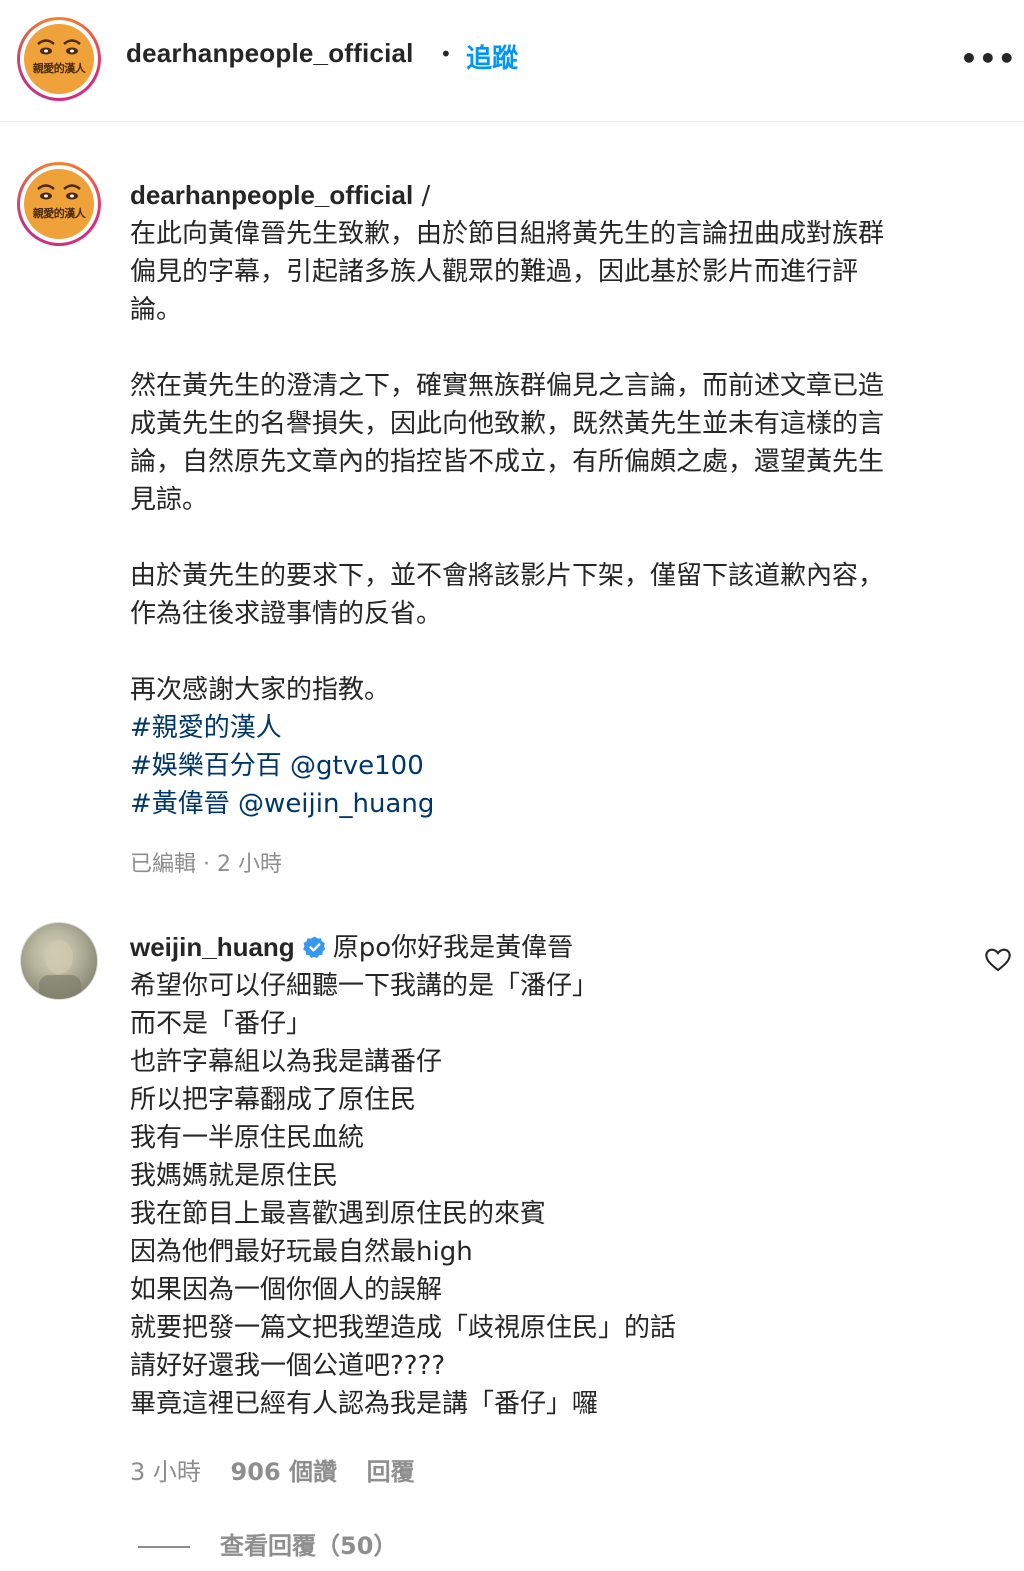 The image size is (1024, 1571). What do you see at coordinates (273, 1100) in the screenshot?
I see `comment-line: 所以把字幕翻成了原住民` at bounding box center [273, 1100].